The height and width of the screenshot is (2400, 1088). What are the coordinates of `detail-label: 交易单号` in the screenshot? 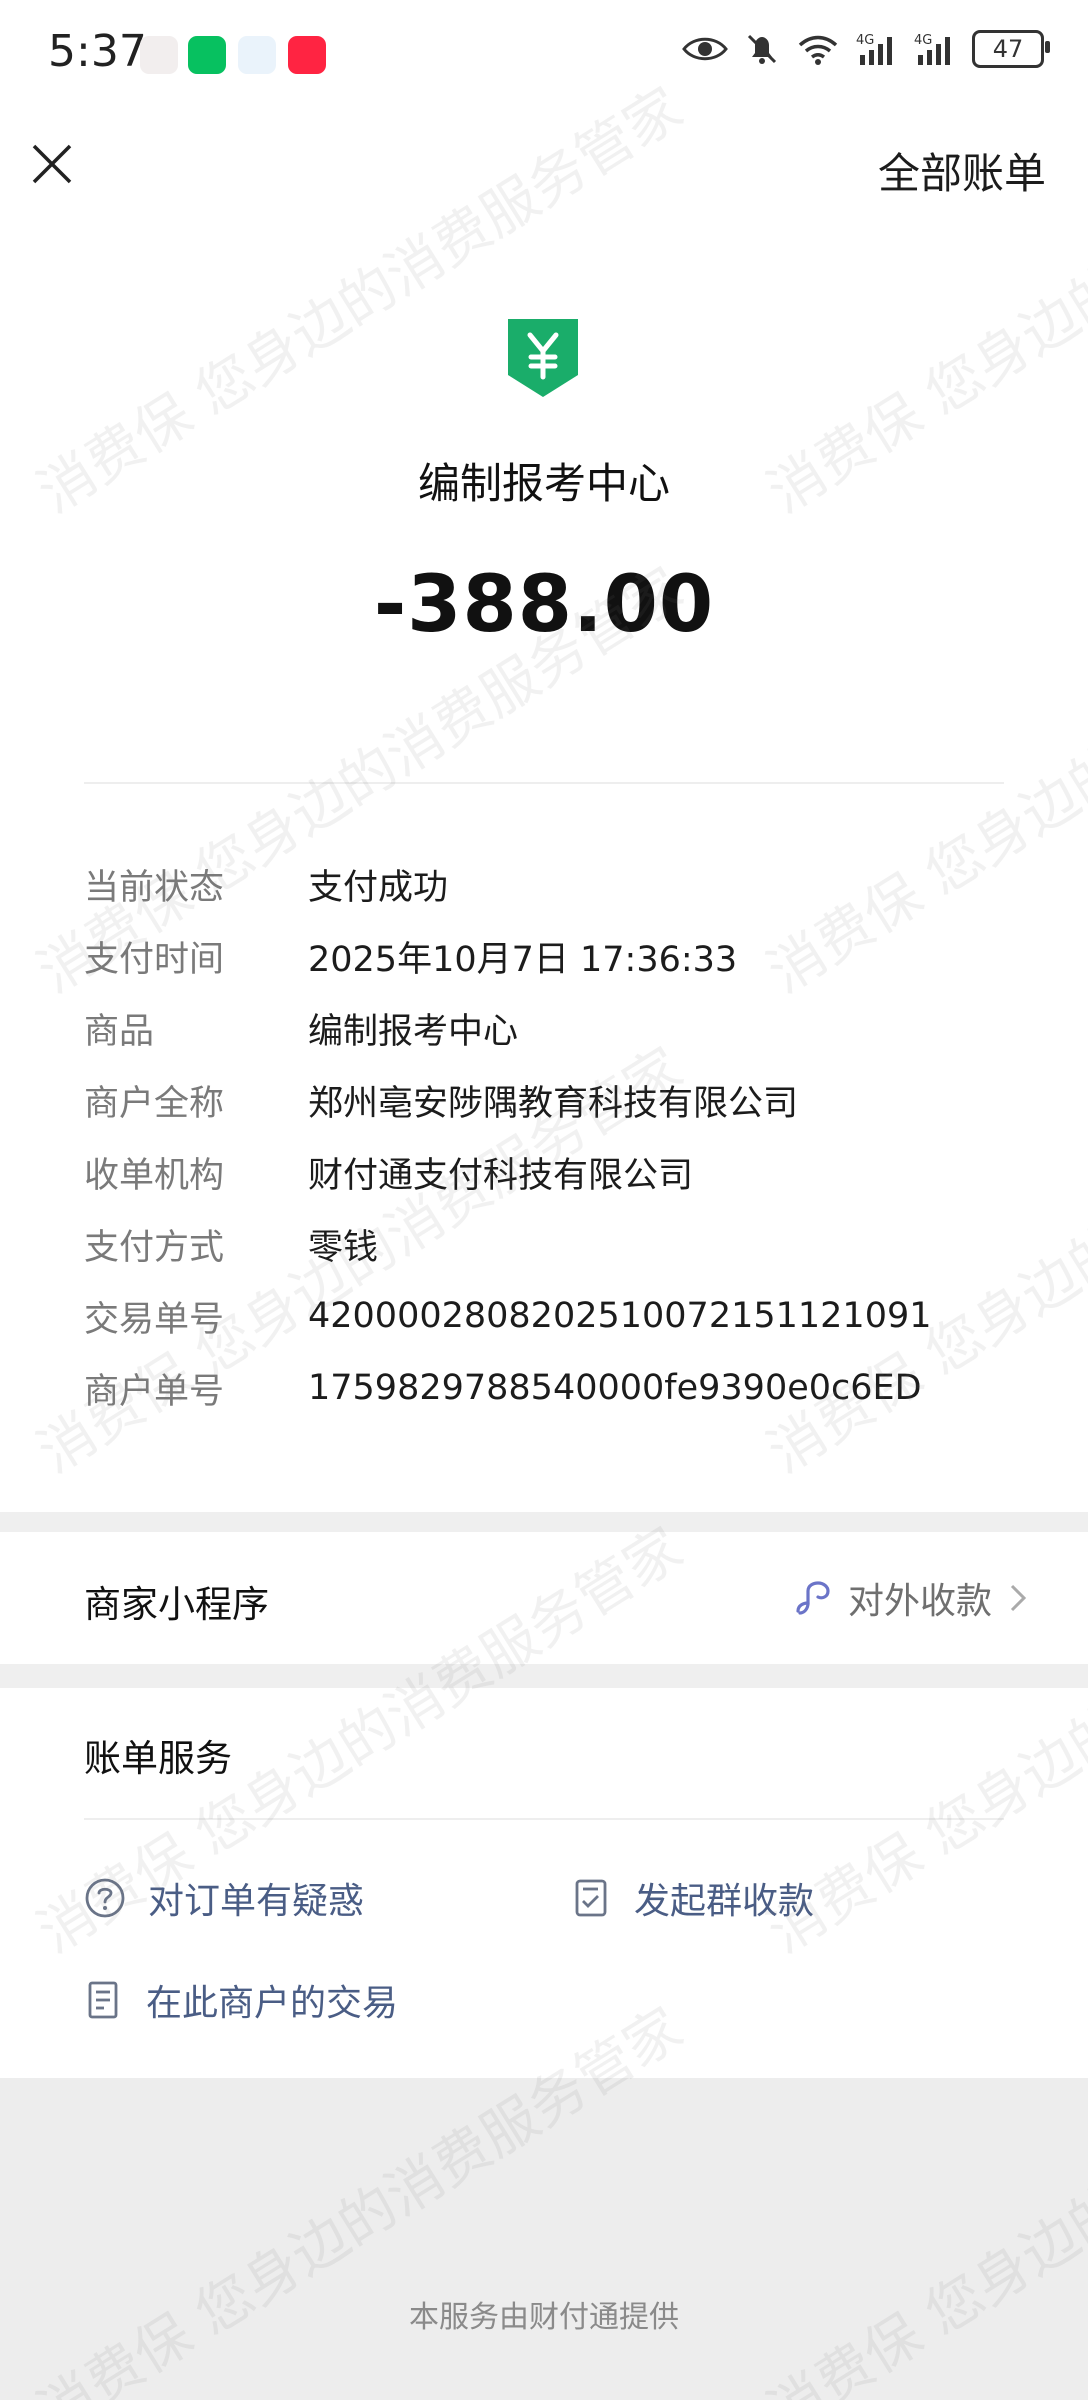 It's located at (154, 1319).